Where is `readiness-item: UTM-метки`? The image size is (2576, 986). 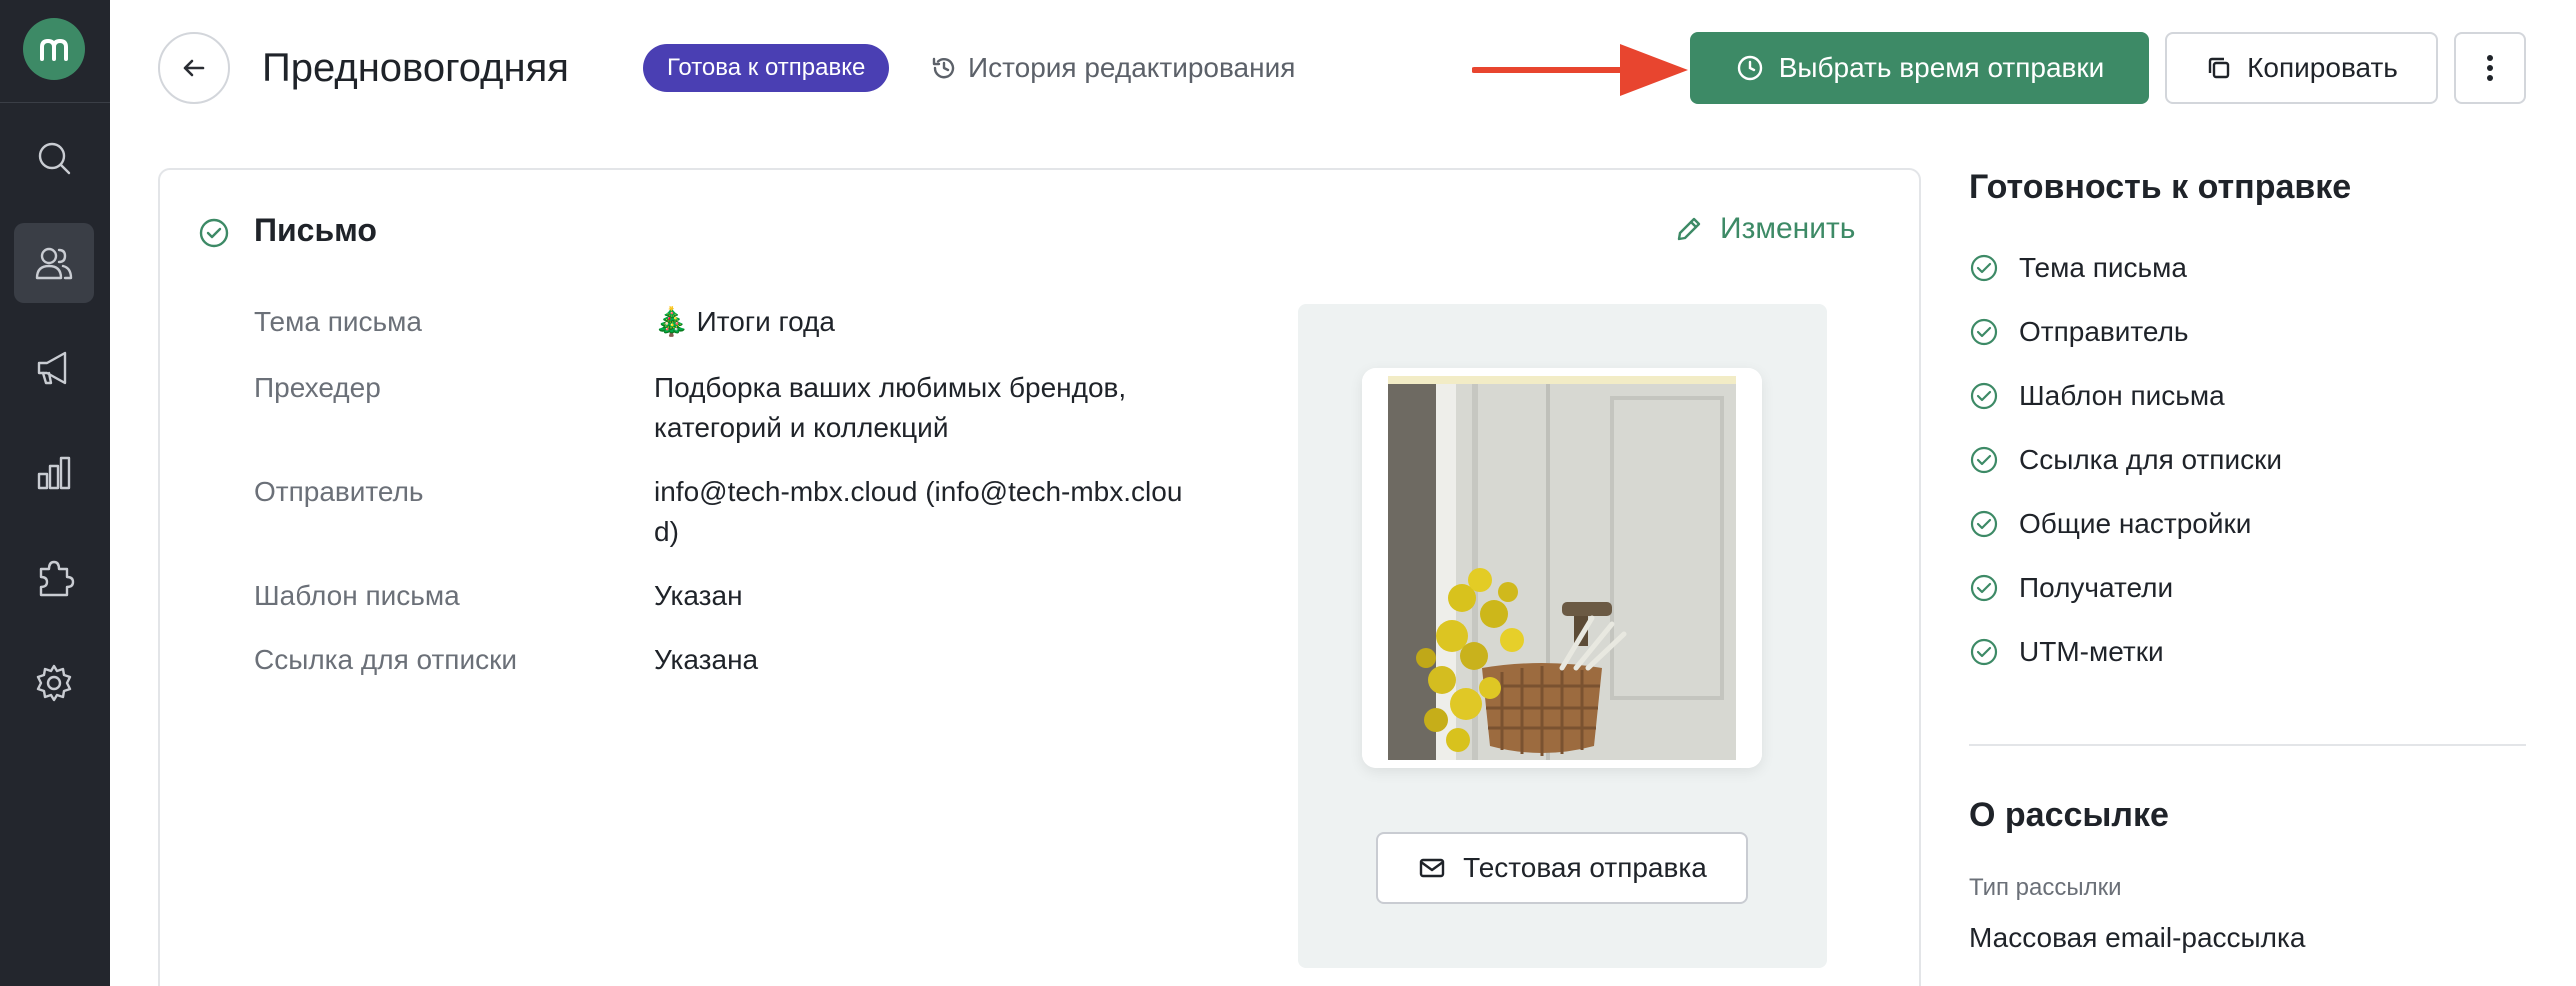 readiness-item: UTM-метки is located at coordinates (2066, 652).